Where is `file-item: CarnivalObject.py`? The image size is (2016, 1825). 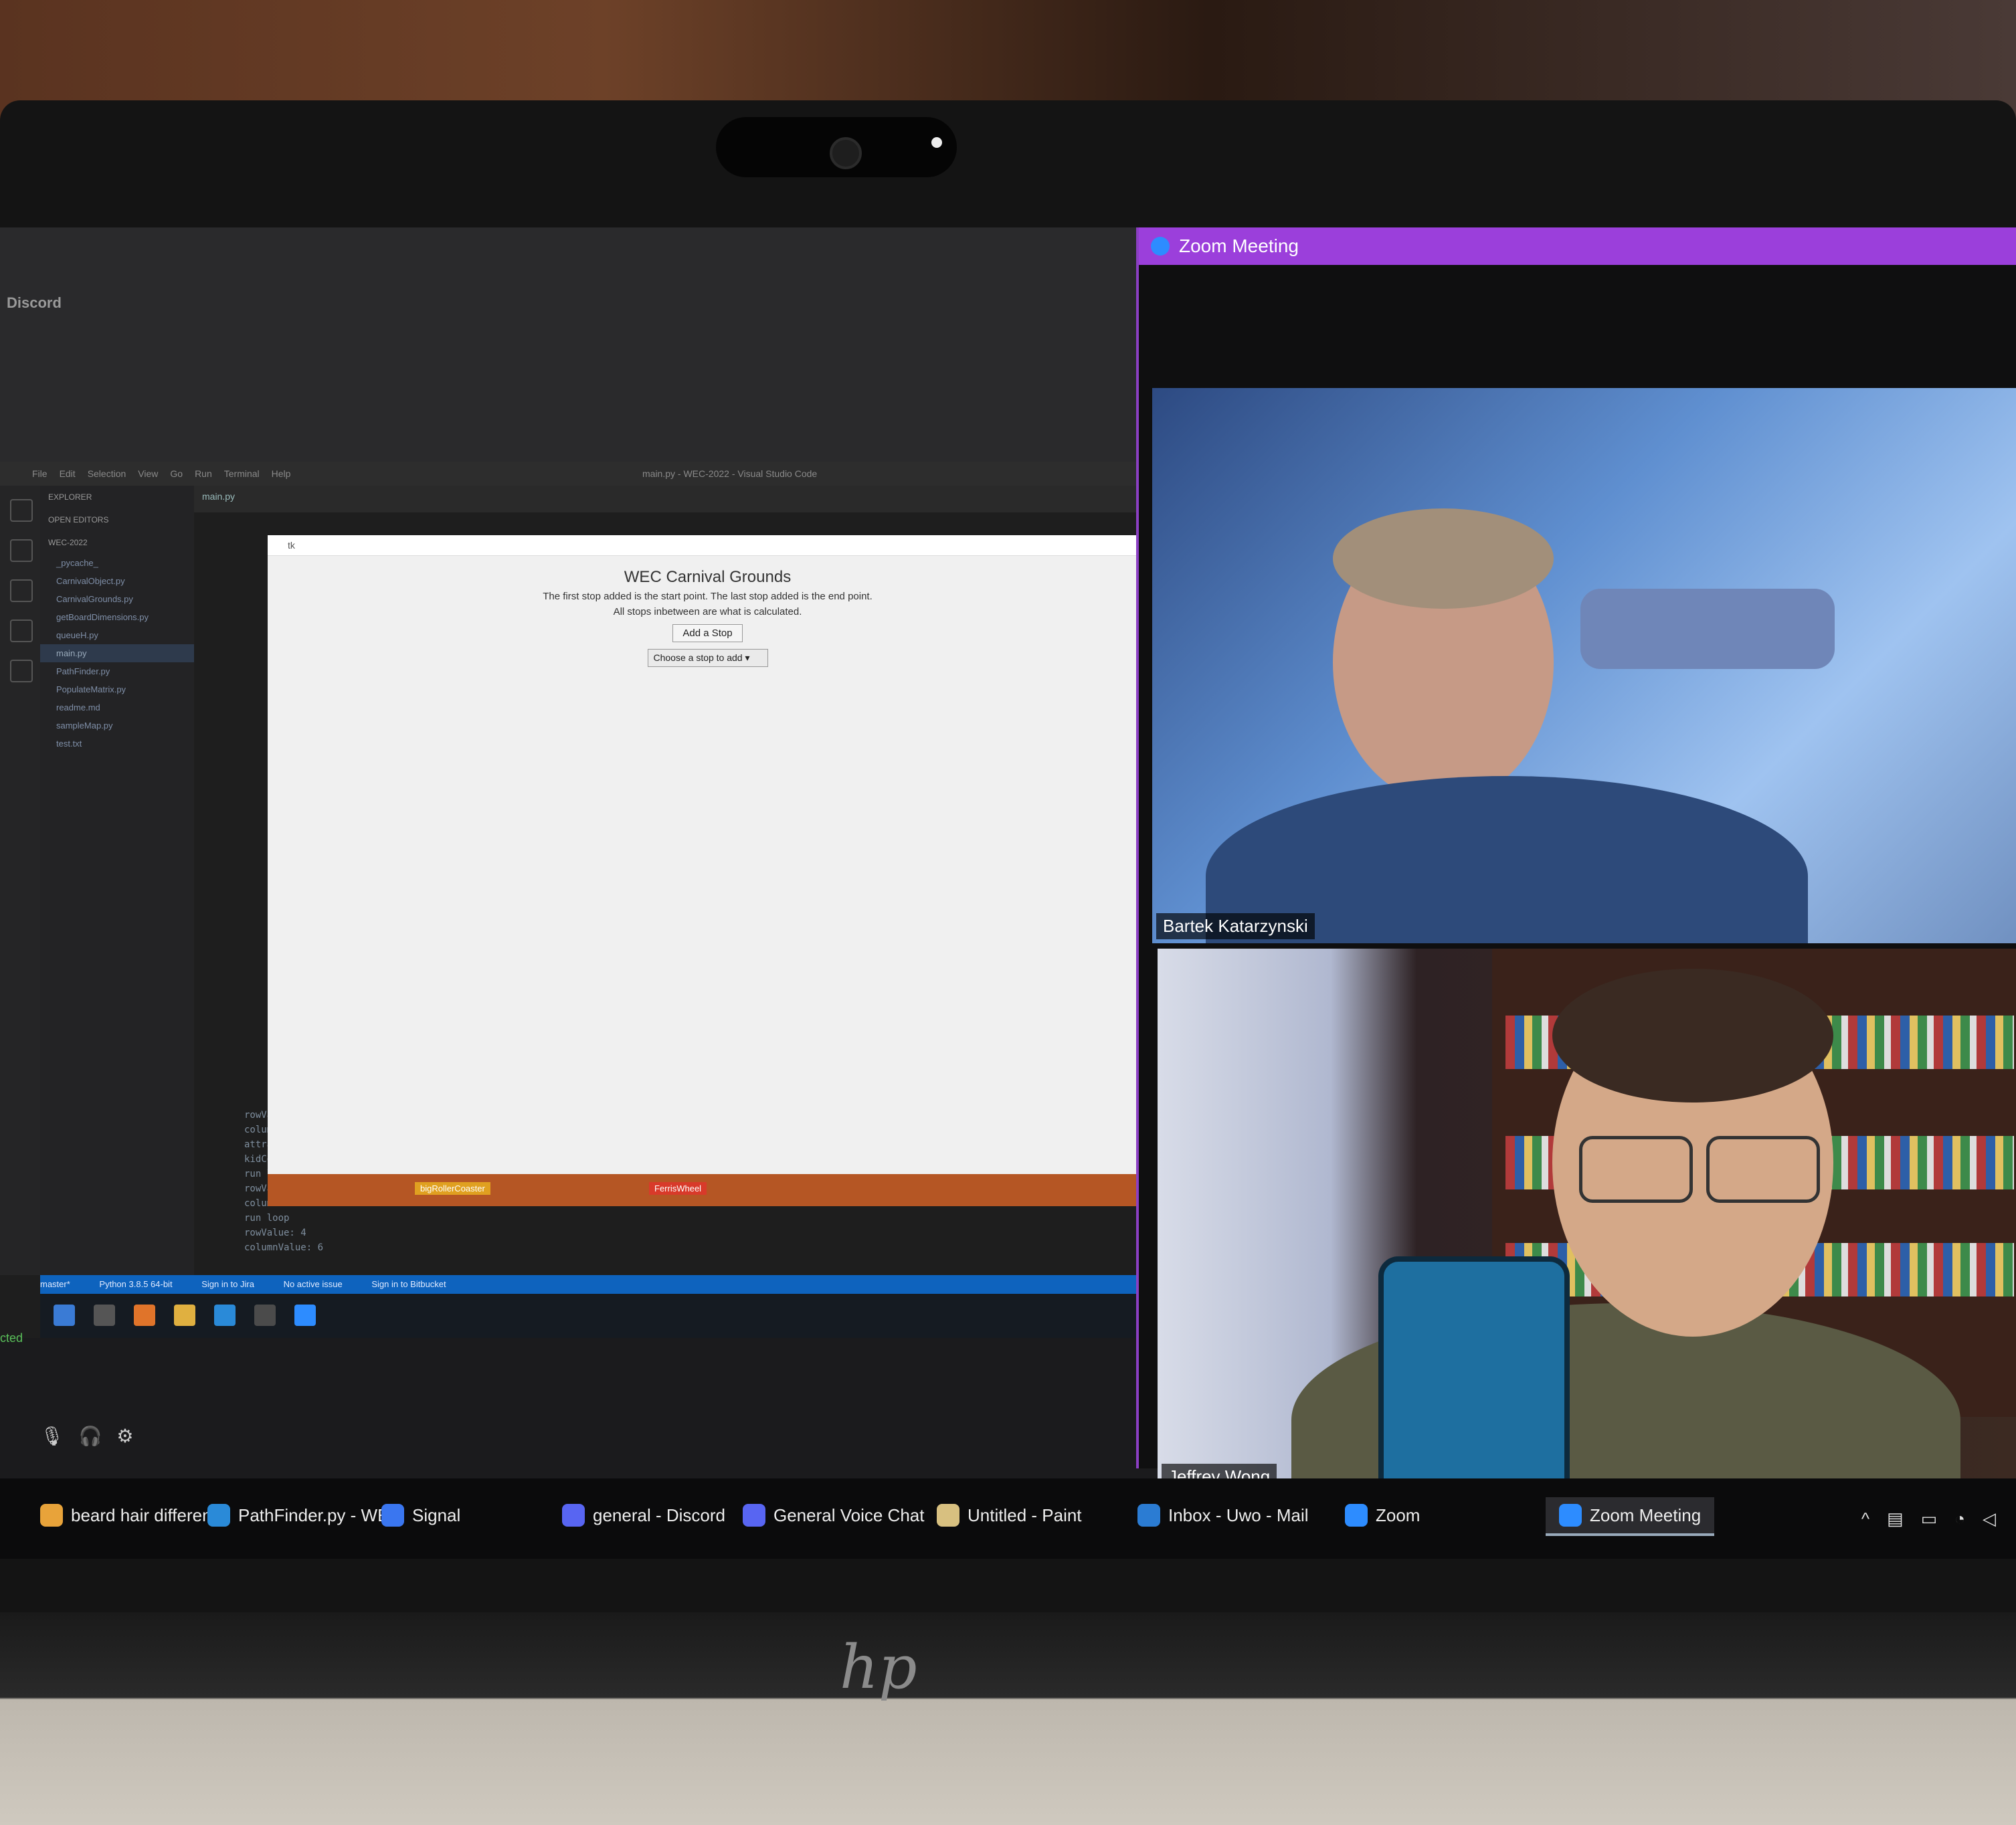 file-item: CarnivalObject.py is located at coordinates (117, 581).